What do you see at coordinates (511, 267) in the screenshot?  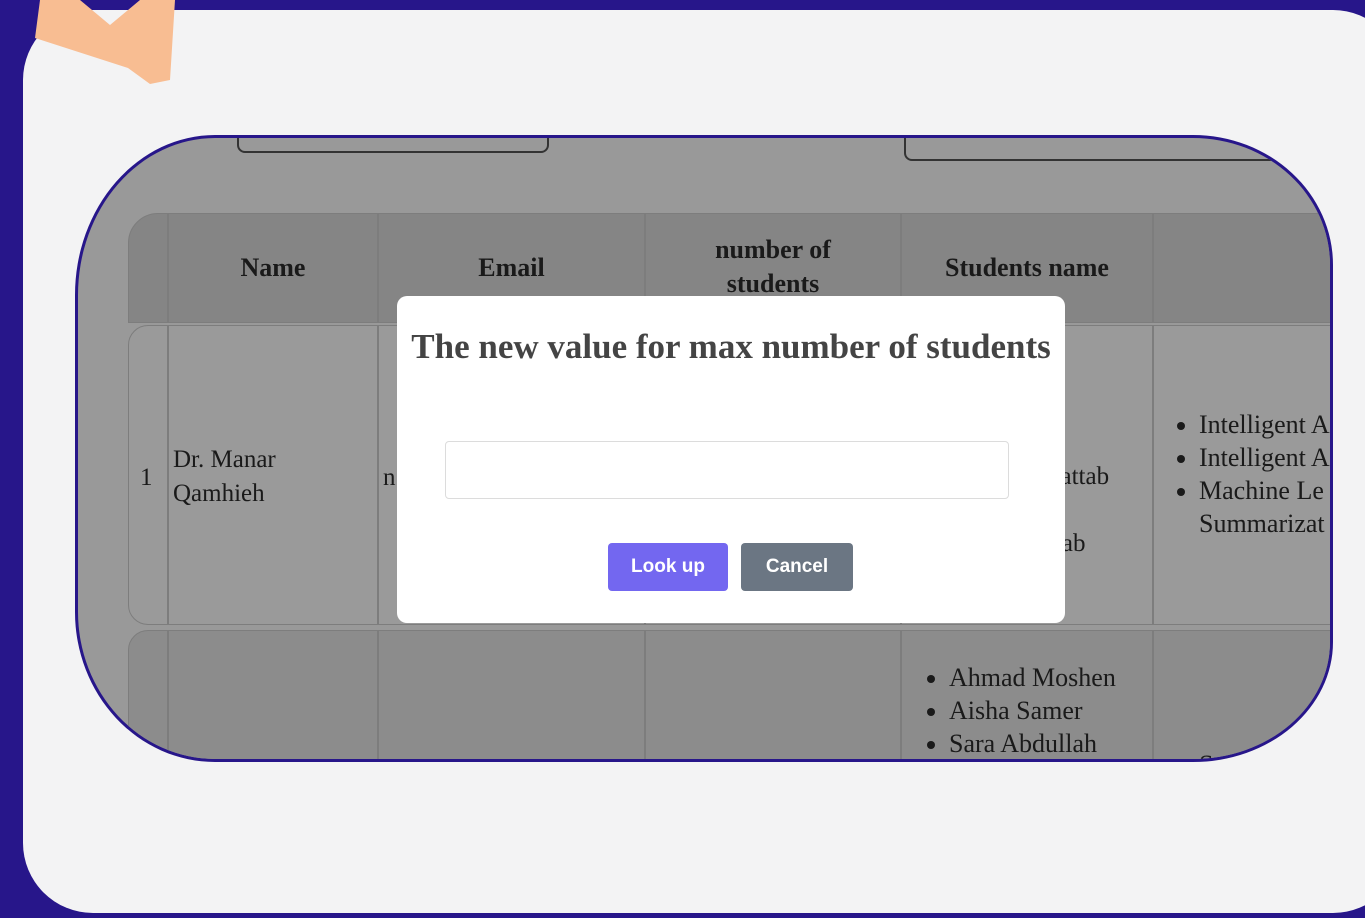 I see `header-email: Email` at bounding box center [511, 267].